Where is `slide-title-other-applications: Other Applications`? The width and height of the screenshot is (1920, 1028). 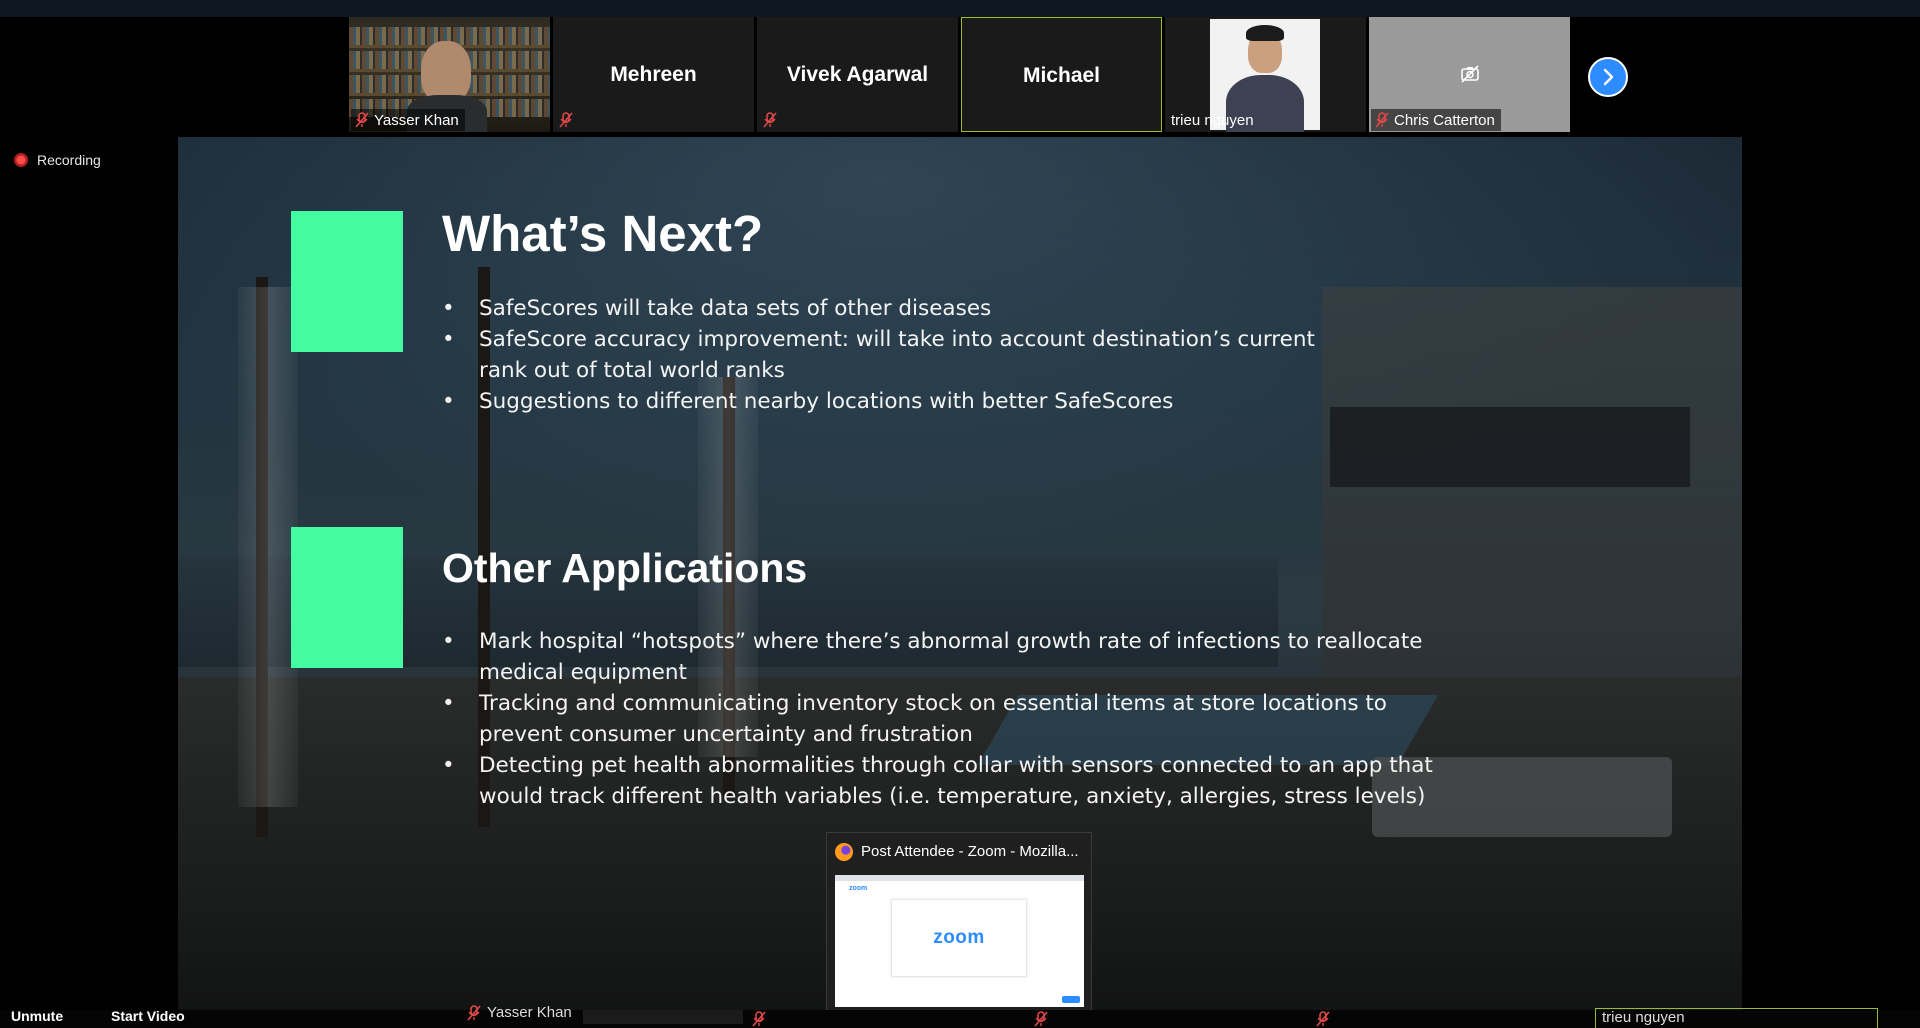
slide-title-other-applications: Other Applications is located at coordinates (625, 568).